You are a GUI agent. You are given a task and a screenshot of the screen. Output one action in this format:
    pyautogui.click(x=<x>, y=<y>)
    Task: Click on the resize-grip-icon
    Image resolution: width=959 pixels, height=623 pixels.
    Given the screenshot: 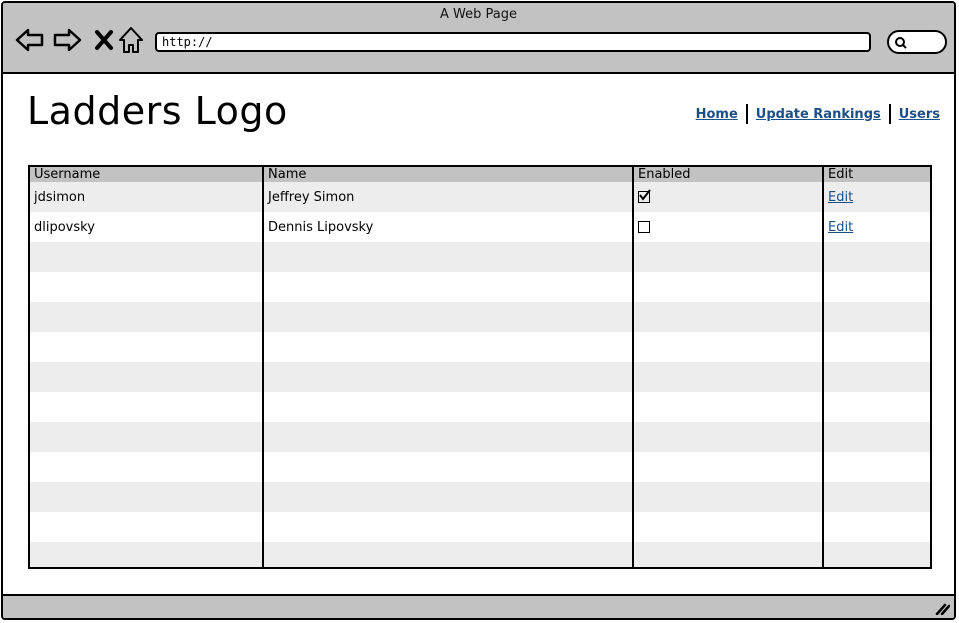 What is the action you would take?
    pyautogui.click(x=942, y=608)
    